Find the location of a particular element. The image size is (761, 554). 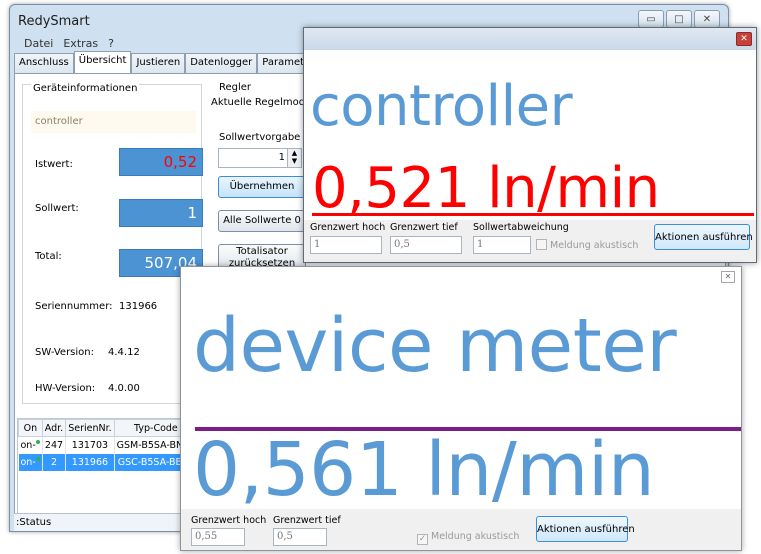

cell-serial: 131703 is located at coordinates (90, 445).